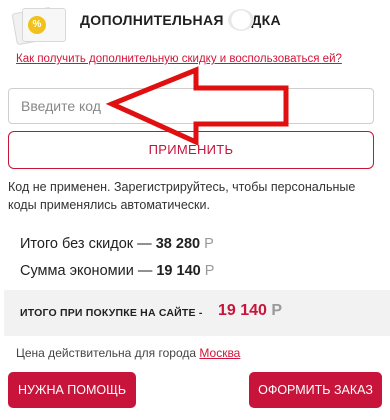  What do you see at coordinates (315, 390) in the screenshot?
I see `checkout-button: ОФОРМИТЬ ЗАКАЗ` at bounding box center [315, 390].